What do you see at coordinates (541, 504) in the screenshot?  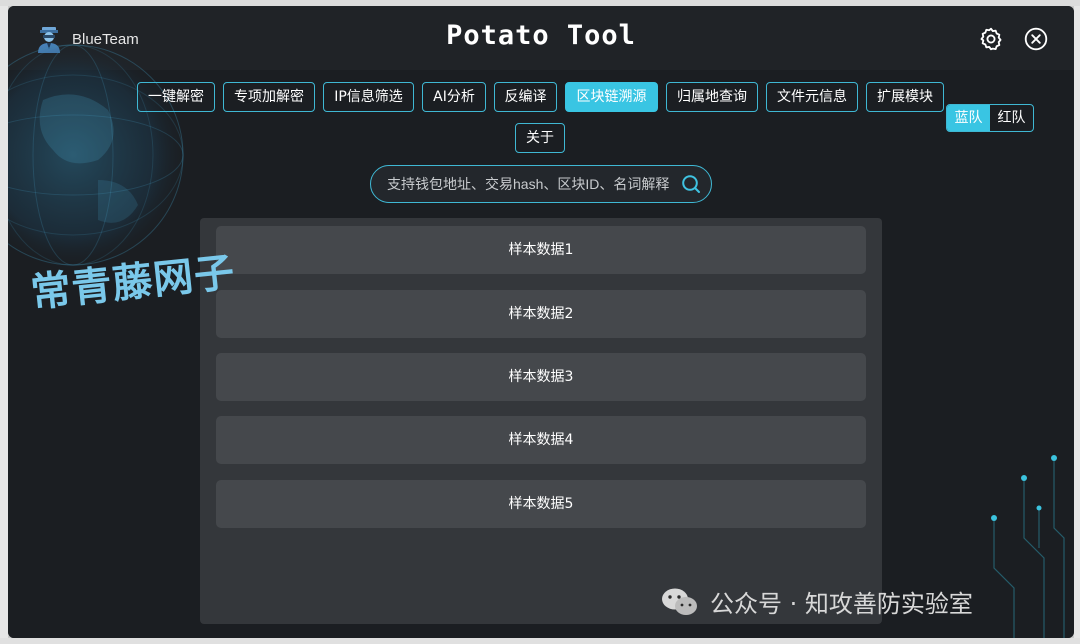 I see `list-item: 样本数据5` at bounding box center [541, 504].